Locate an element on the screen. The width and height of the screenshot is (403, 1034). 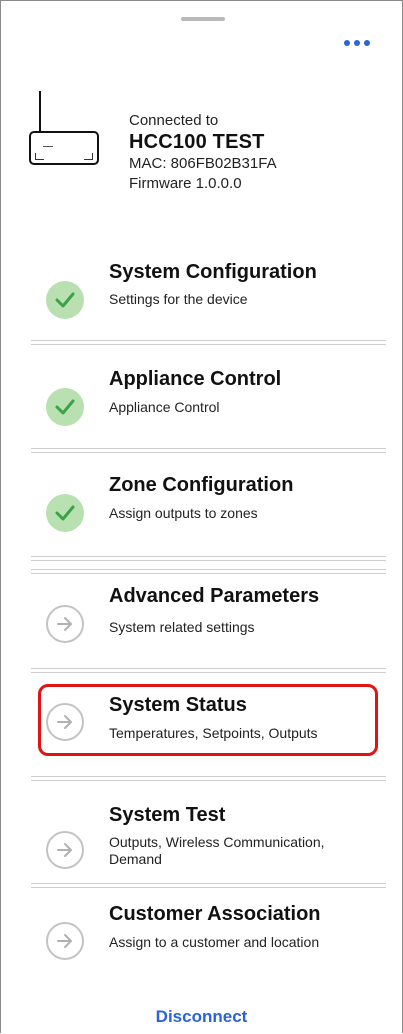
more-options-icon is located at coordinates (357, 43).